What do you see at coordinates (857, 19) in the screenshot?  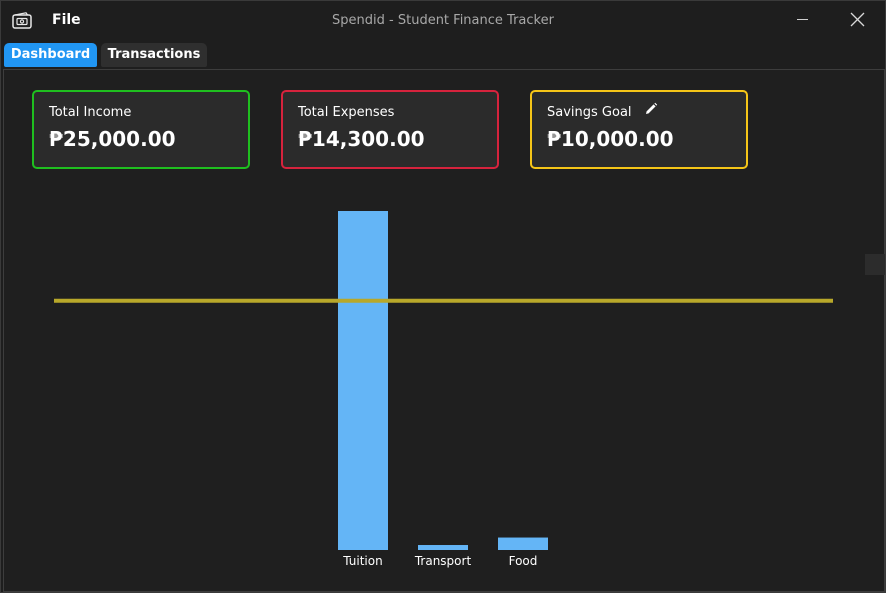 I see `close-icon` at bounding box center [857, 19].